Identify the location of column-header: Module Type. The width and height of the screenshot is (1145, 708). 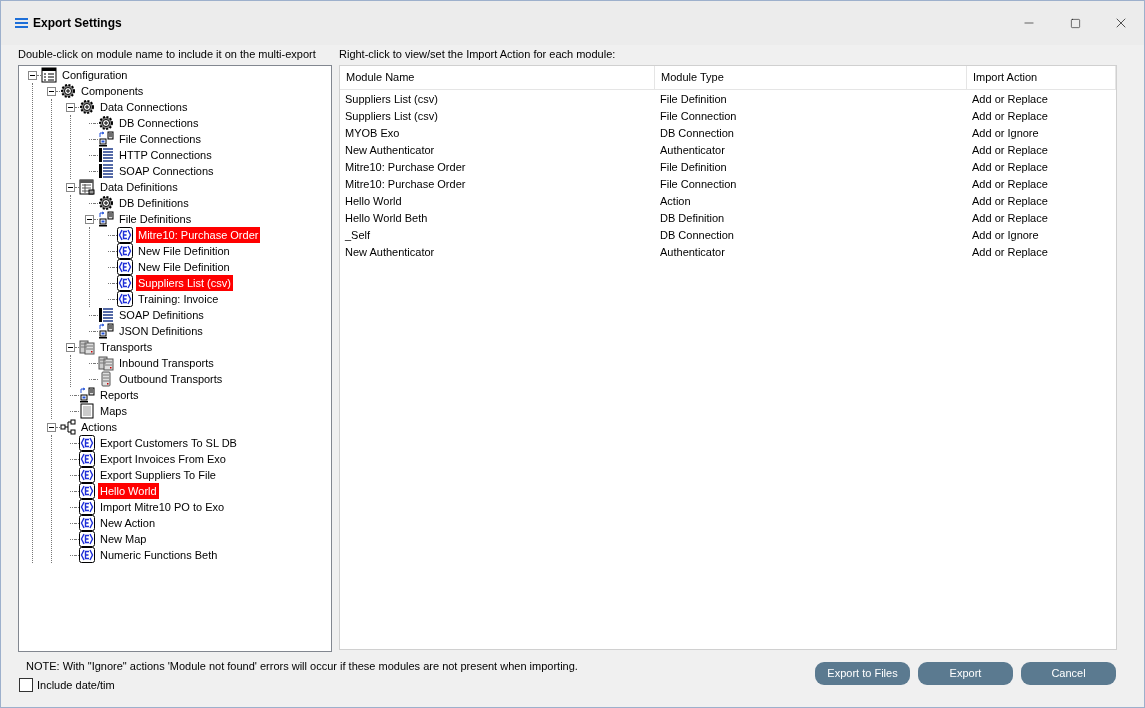
(811, 77).